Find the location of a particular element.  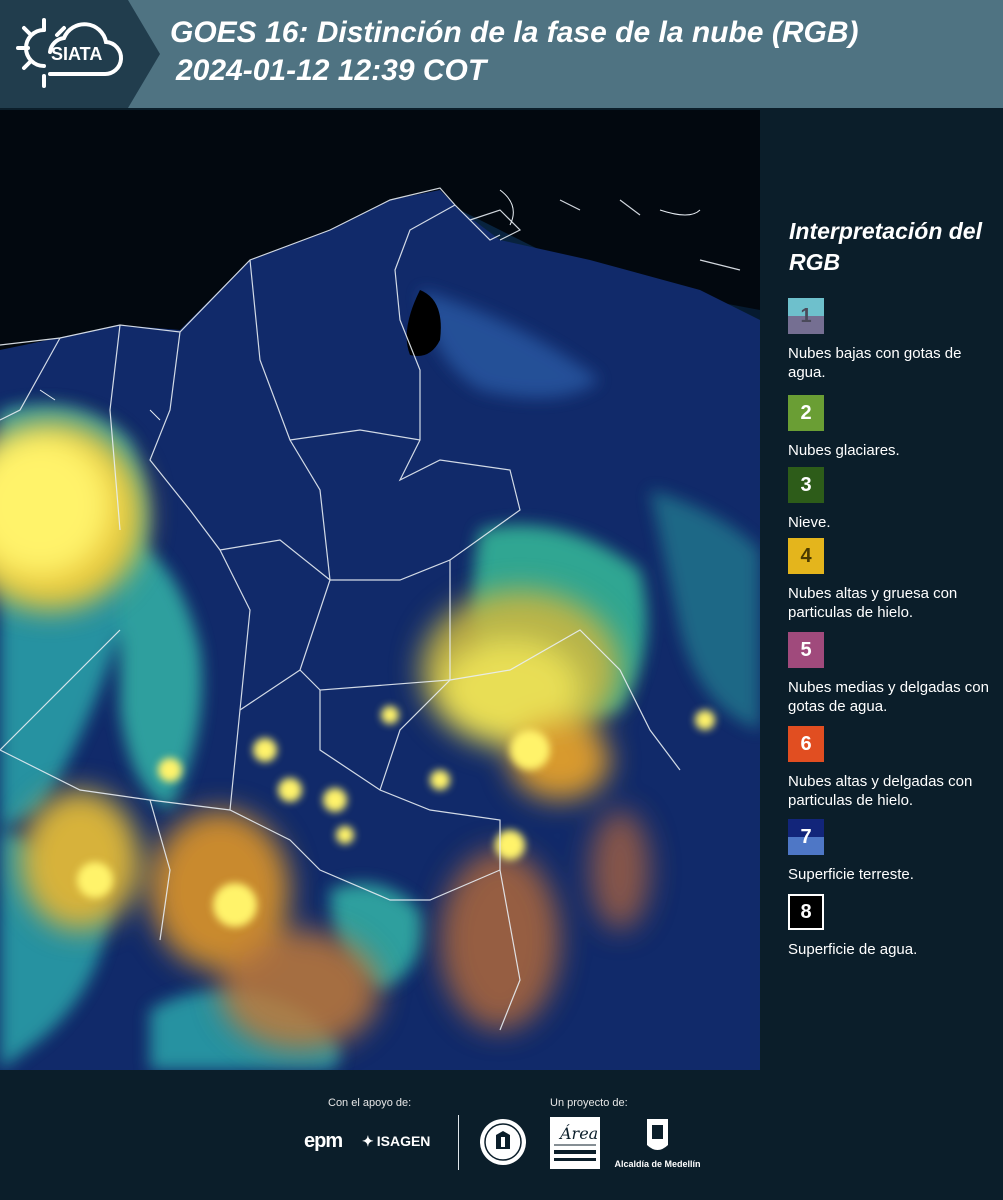

siata-logo-text: SIATA is located at coordinates (77, 54).